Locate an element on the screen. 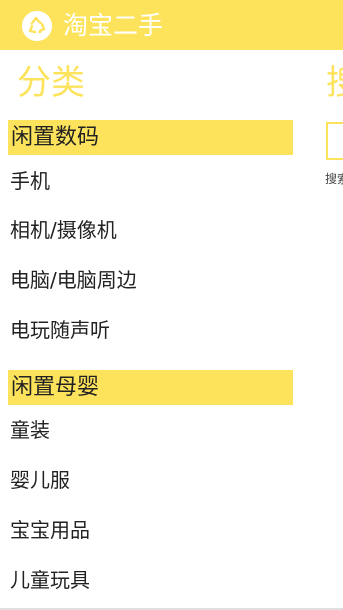  app-title: 淘宝二手 is located at coordinates (113, 25).